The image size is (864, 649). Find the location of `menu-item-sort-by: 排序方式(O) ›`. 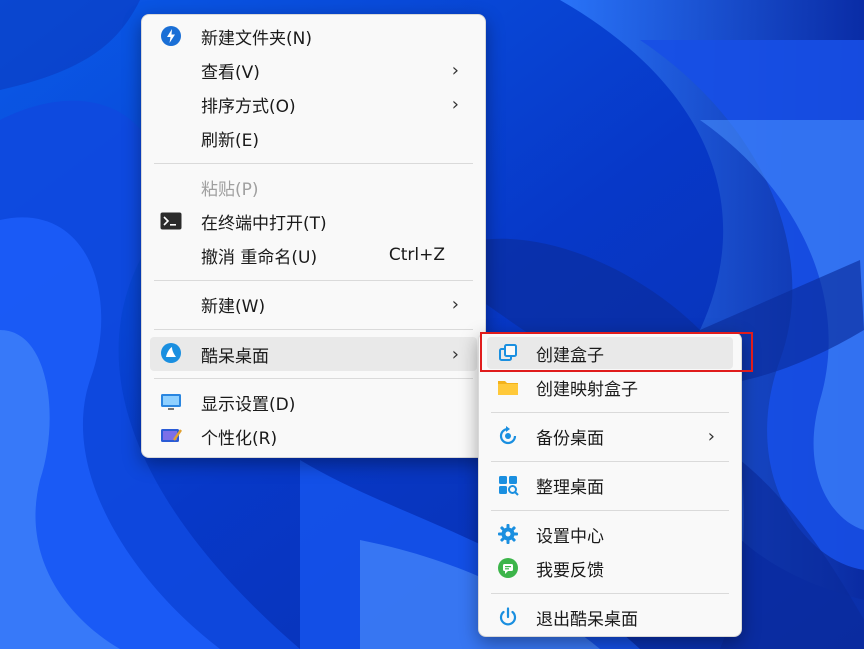

menu-item-sort-by: 排序方式(O) › is located at coordinates (313, 104).